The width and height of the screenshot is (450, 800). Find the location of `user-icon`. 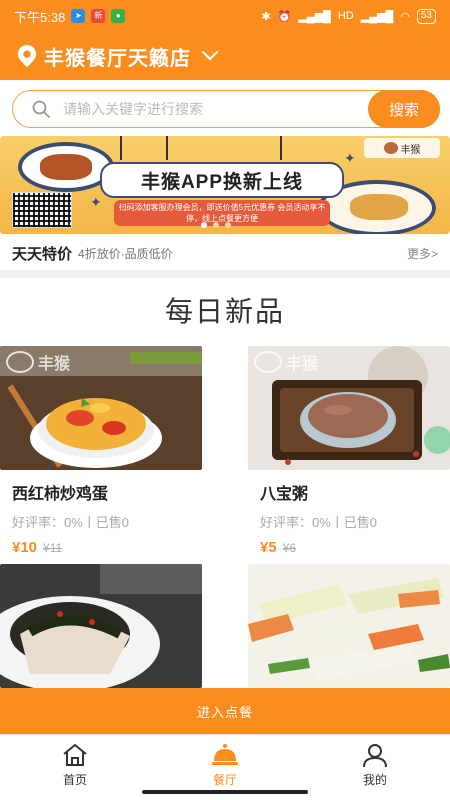

user-icon is located at coordinates (375, 756).